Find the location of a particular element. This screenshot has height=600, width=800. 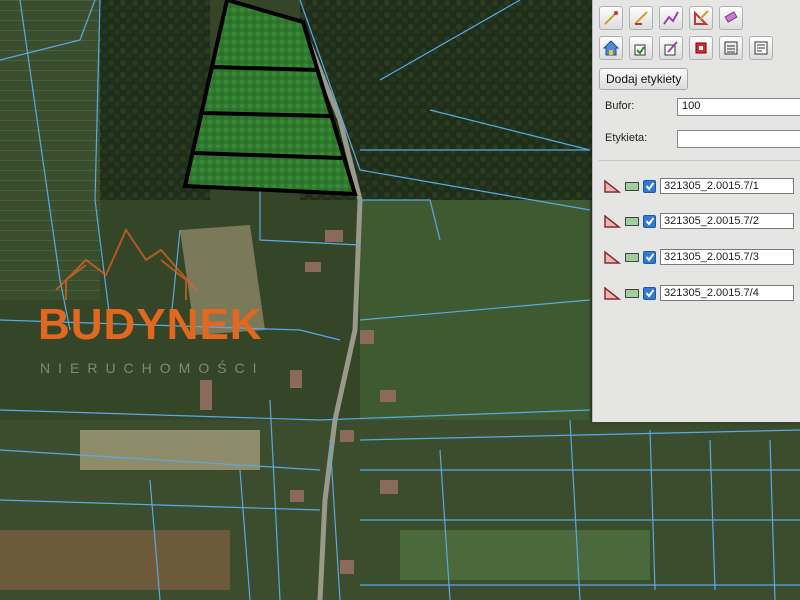

layer-row: 321305_2.0015.7/4 is located at coordinates (698, 293).